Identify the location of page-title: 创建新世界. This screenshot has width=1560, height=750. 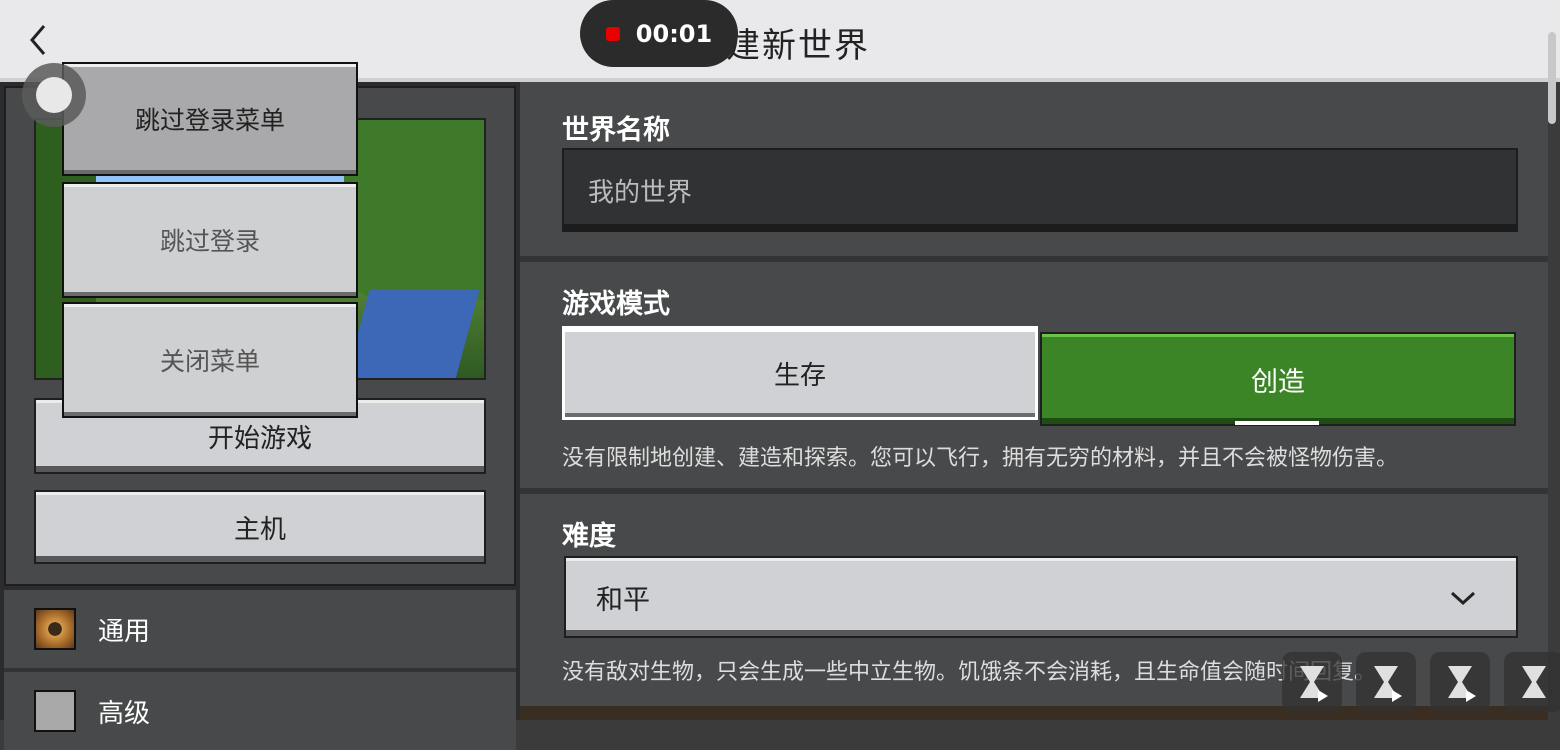
(780, 46).